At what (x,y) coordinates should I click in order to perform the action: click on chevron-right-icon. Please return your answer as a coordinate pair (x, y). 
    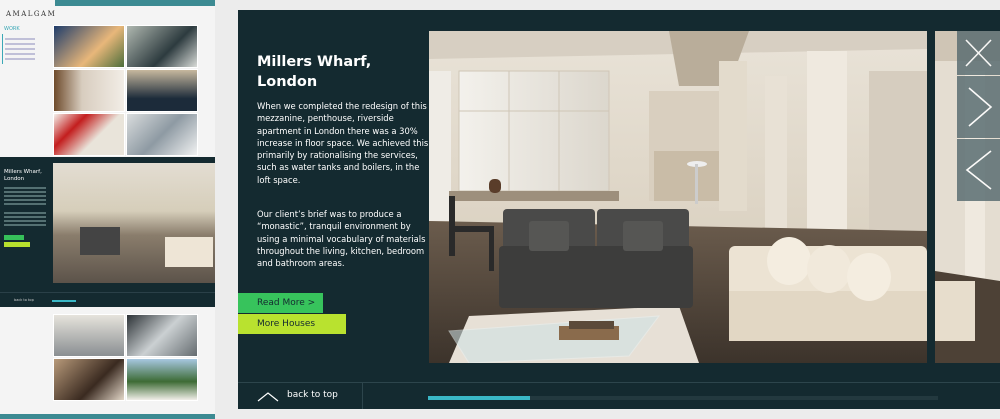
    Looking at the image, I should click on (980, 107).